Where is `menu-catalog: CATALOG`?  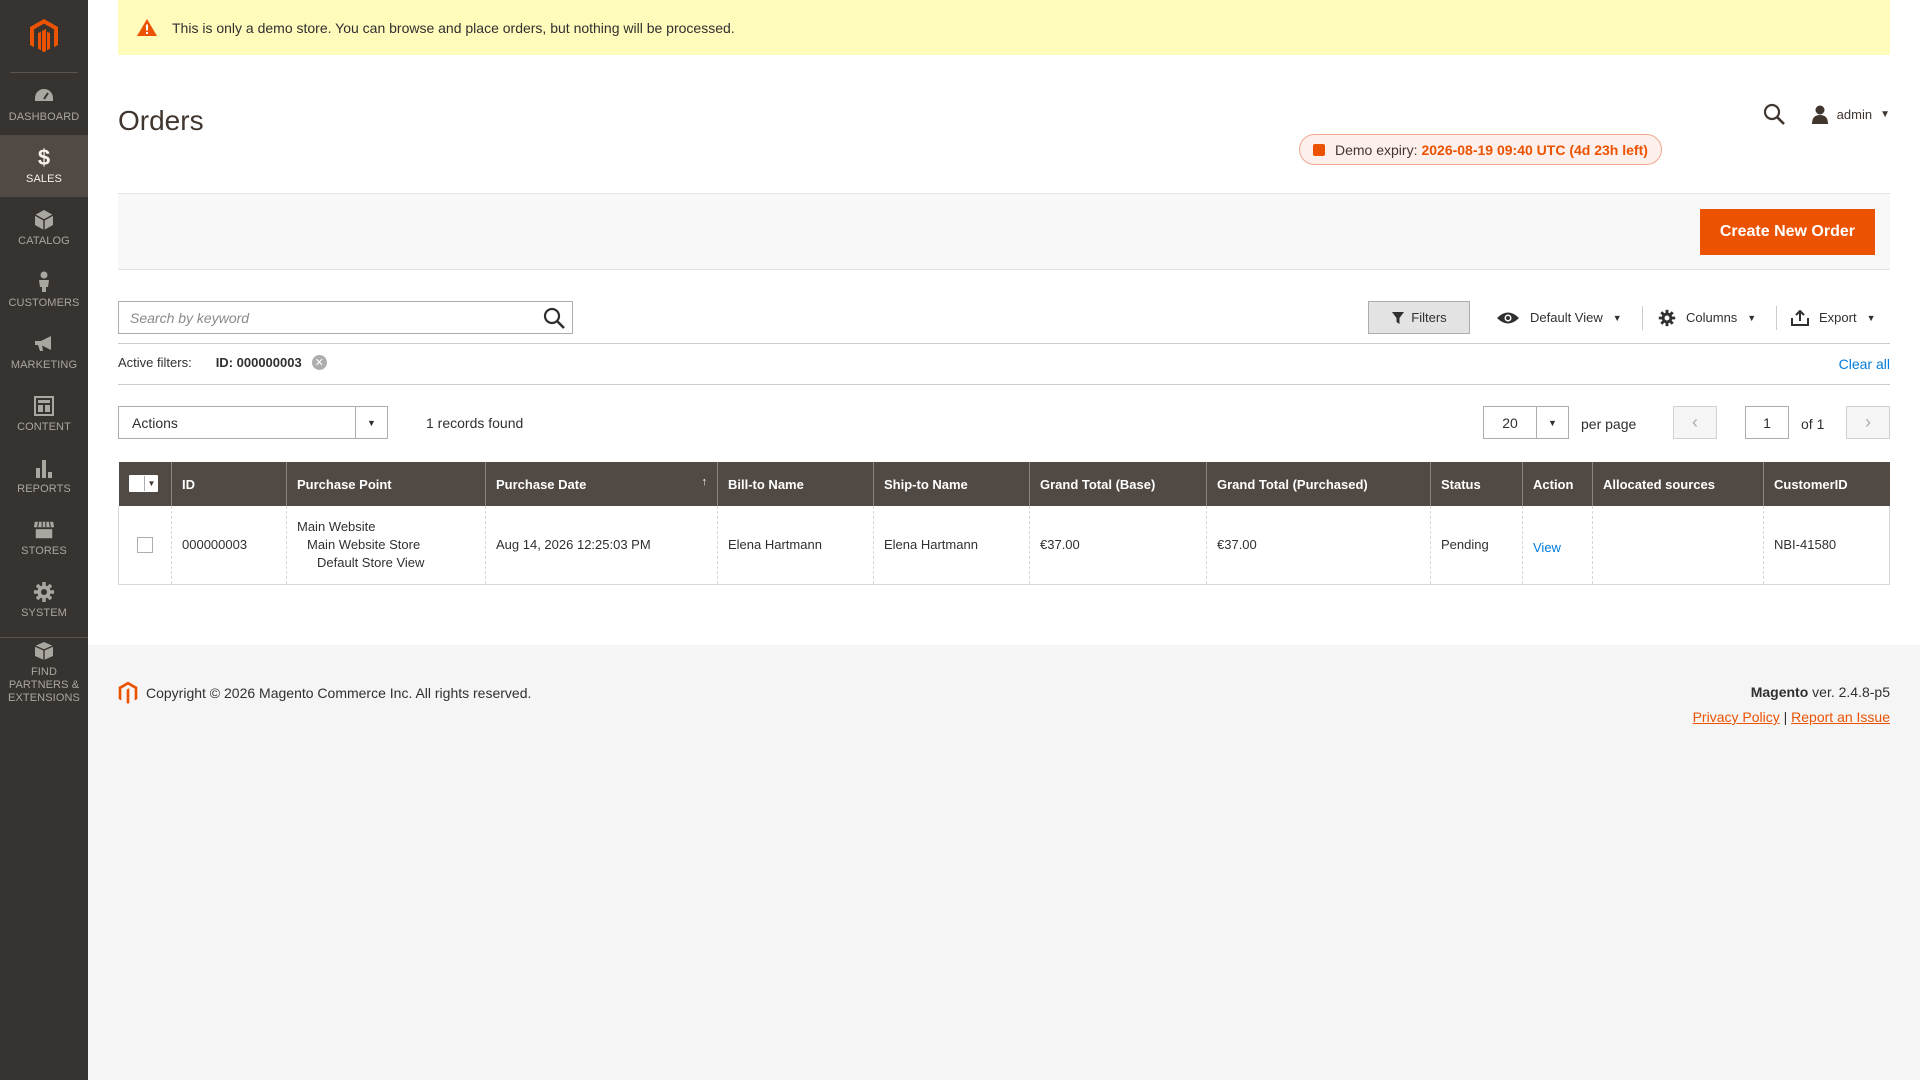
menu-catalog: CATALOG is located at coordinates (44, 228).